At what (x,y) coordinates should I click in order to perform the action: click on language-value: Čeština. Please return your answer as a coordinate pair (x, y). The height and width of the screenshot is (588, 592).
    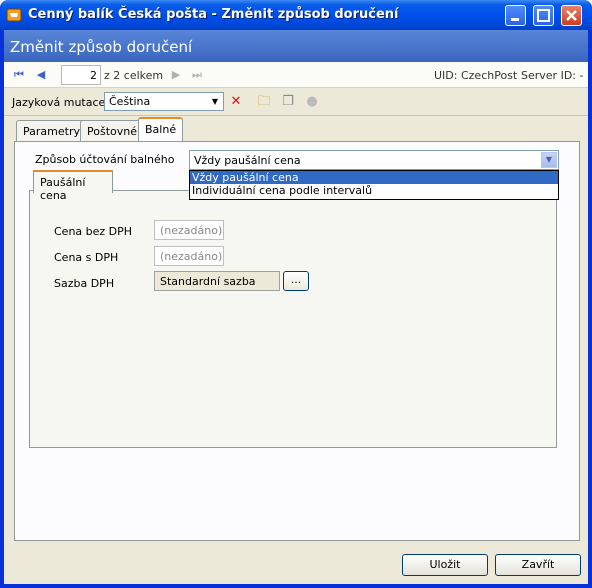
    Looking at the image, I should click on (130, 101).